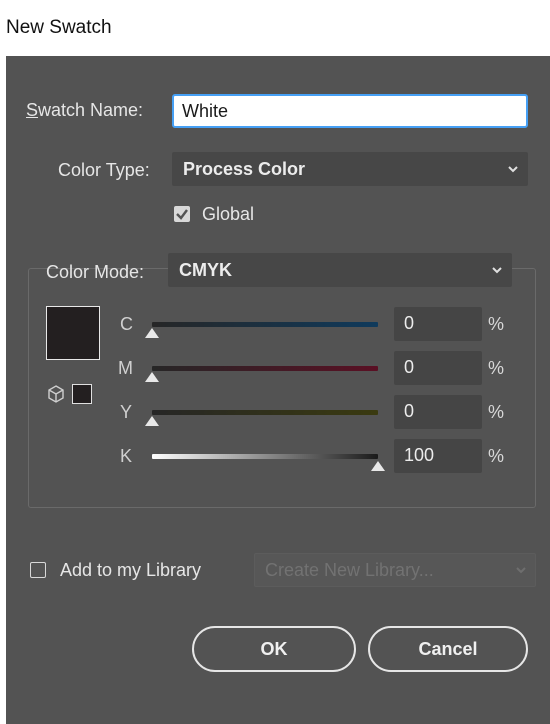  Describe the element at coordinates (409, 411) in the screenshot. I see `channel-y-value: 0` at that location.